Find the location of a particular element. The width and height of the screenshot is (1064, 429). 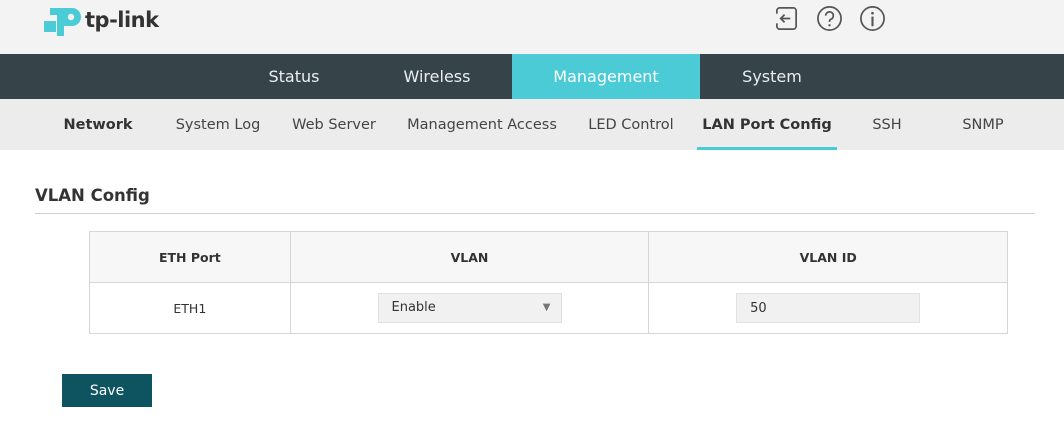

column-header-vlan: VLAN is located at coordinates (469, 257).